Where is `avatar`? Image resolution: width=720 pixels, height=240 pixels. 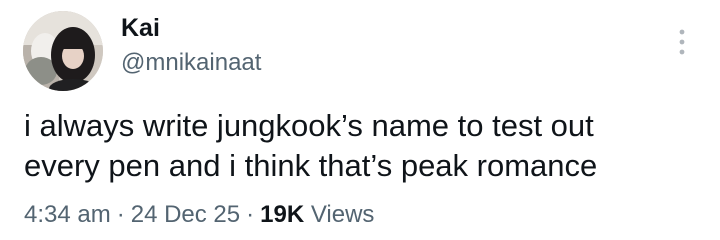
avatar is located at coordinates (63, 51).